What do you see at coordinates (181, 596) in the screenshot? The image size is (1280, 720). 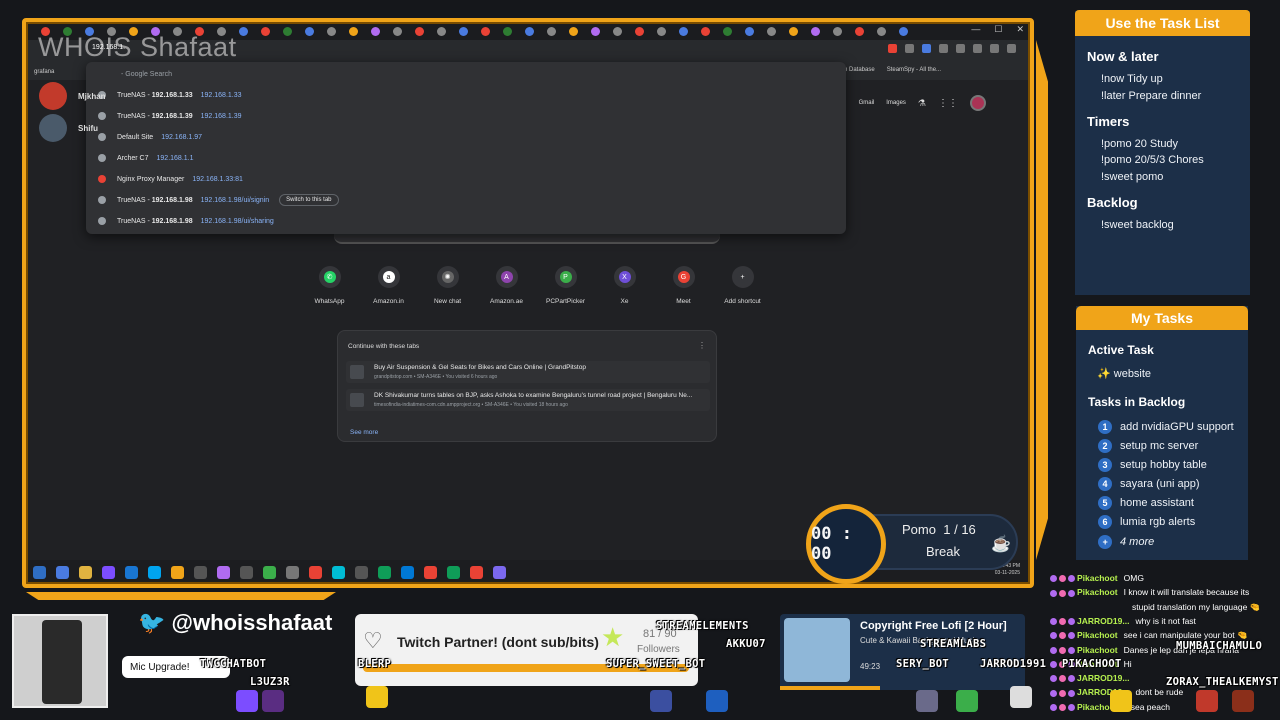 I see `frame-bottom-accent` at bounding box center [181, 596].